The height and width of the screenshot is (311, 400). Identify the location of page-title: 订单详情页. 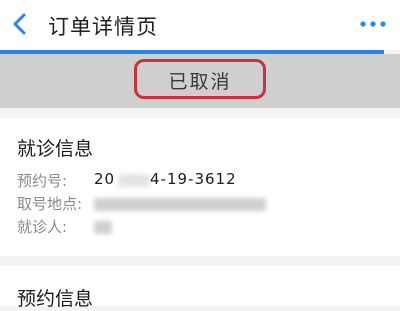
(103, 27).